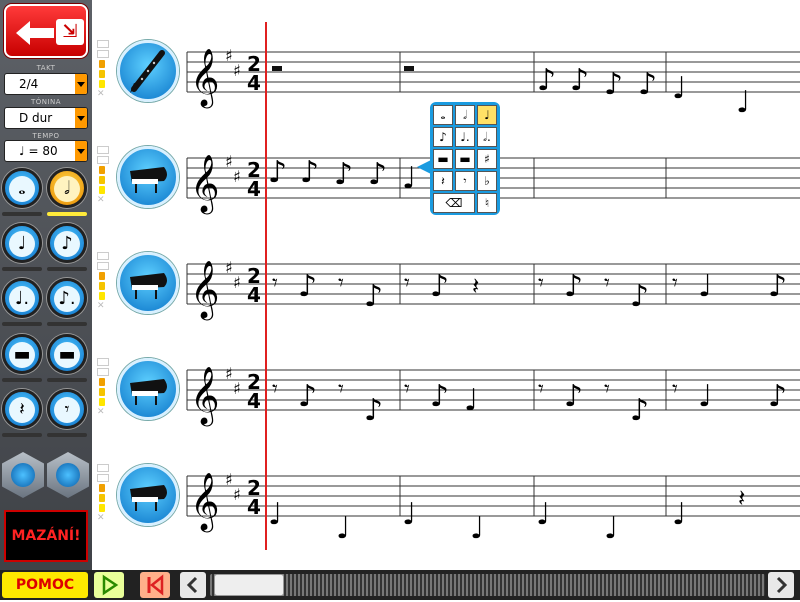 The image size is (800, 602). I want to click on picker-dotted-quarter: ♩., so click(465, 137).